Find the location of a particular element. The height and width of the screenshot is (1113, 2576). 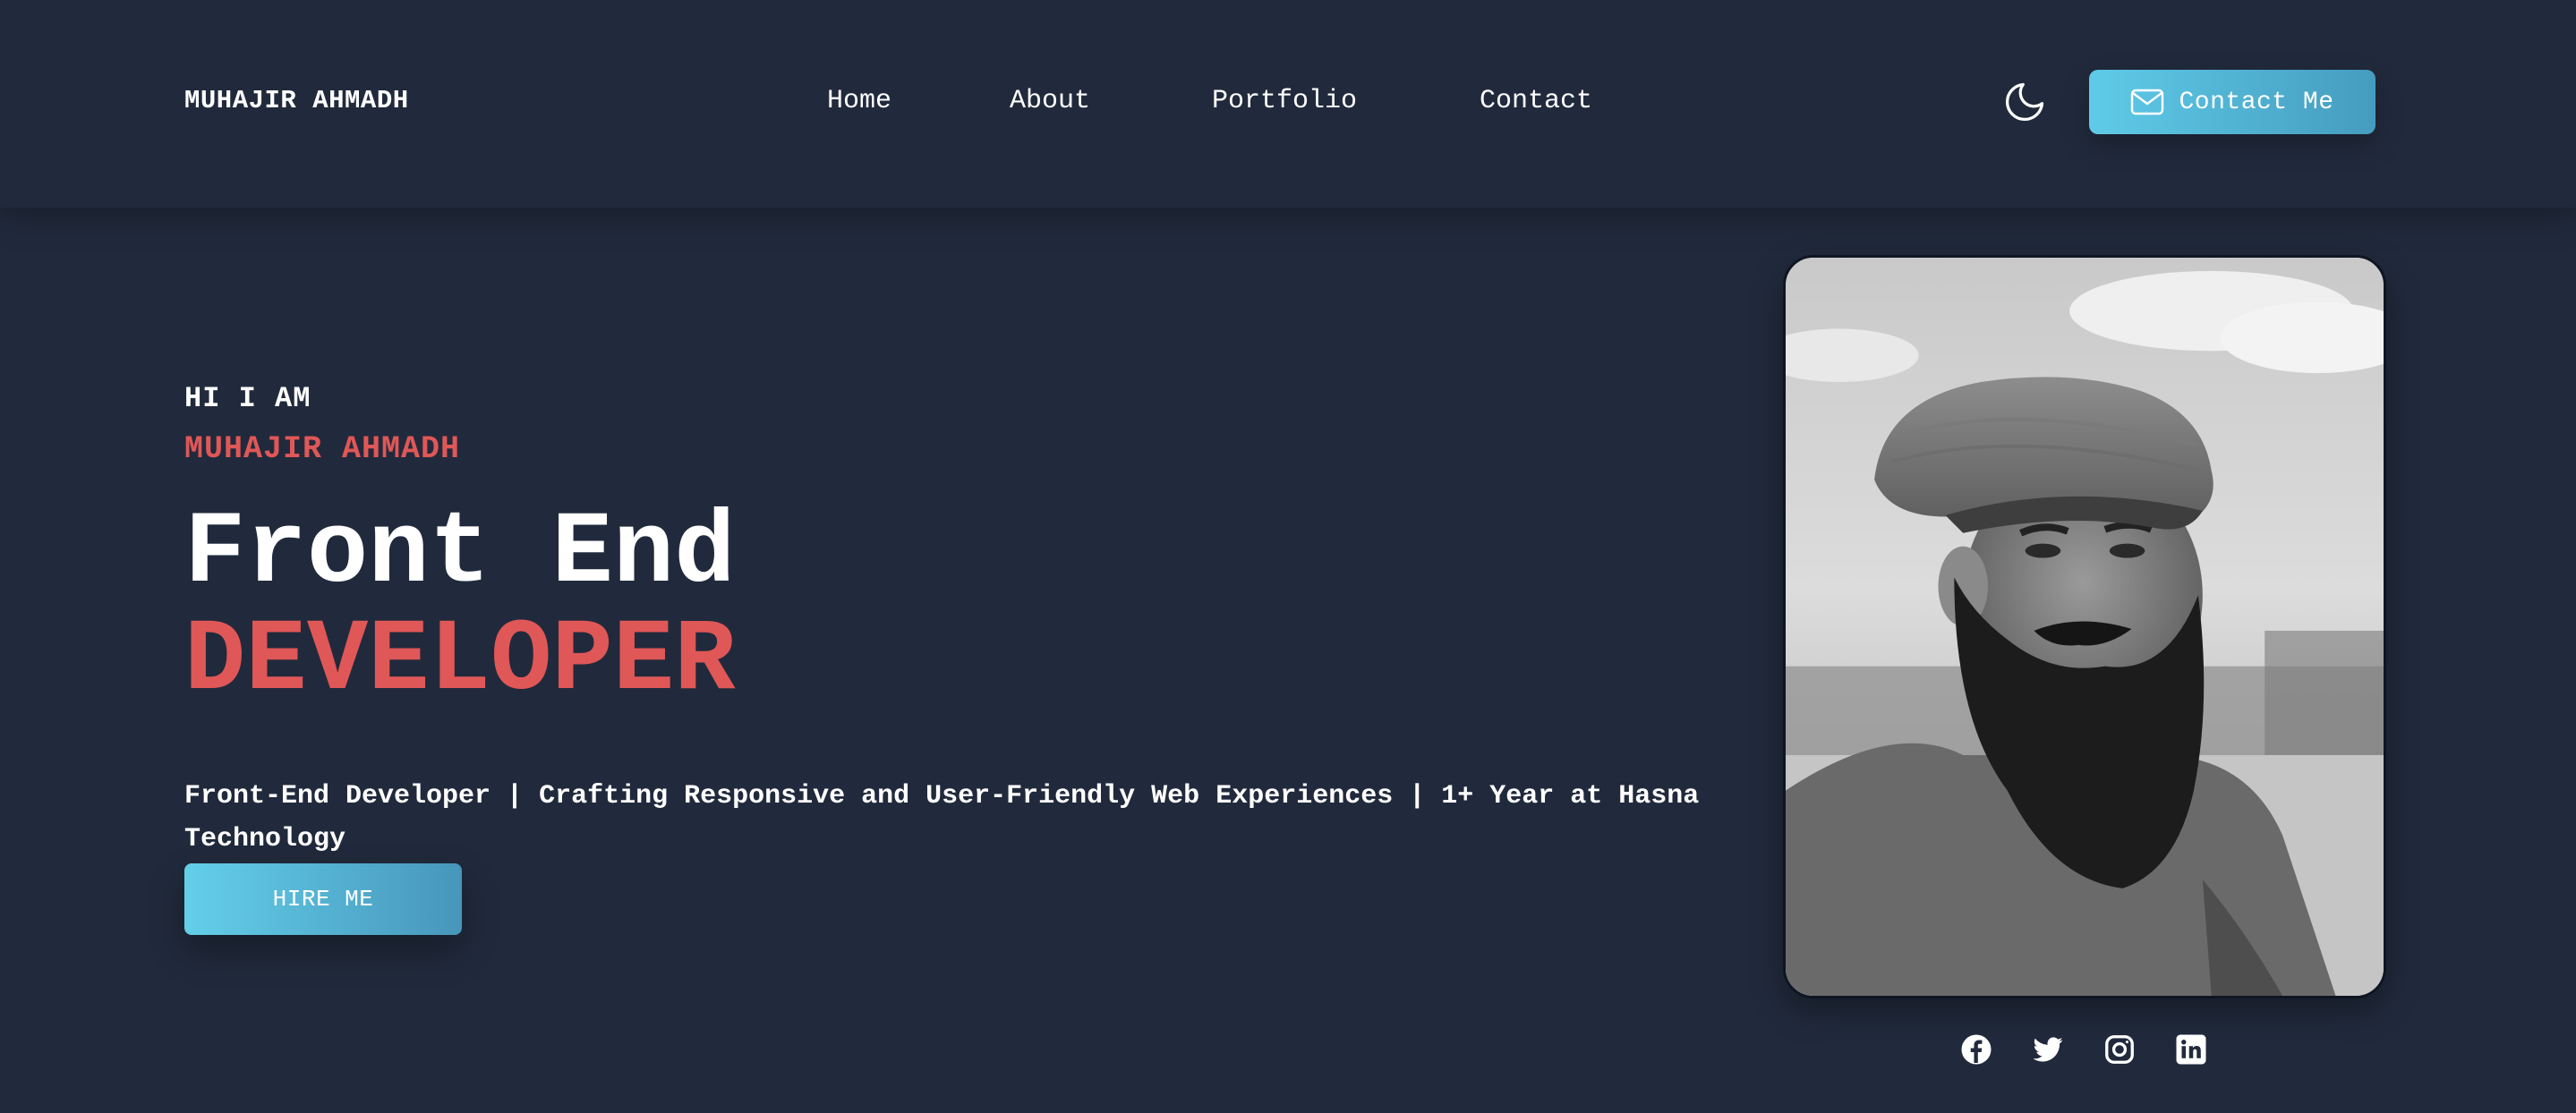

nav-link-contact: Contact is located at coordinates (1536, 101).